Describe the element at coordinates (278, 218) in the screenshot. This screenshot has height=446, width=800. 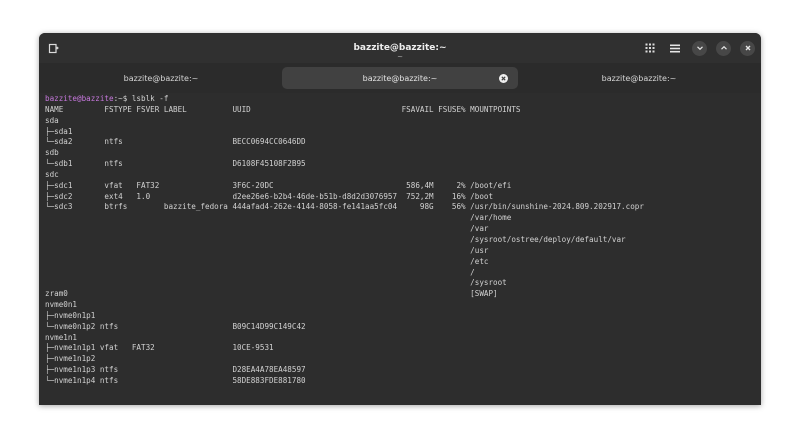
I see `output-line: /var/home` at that location.